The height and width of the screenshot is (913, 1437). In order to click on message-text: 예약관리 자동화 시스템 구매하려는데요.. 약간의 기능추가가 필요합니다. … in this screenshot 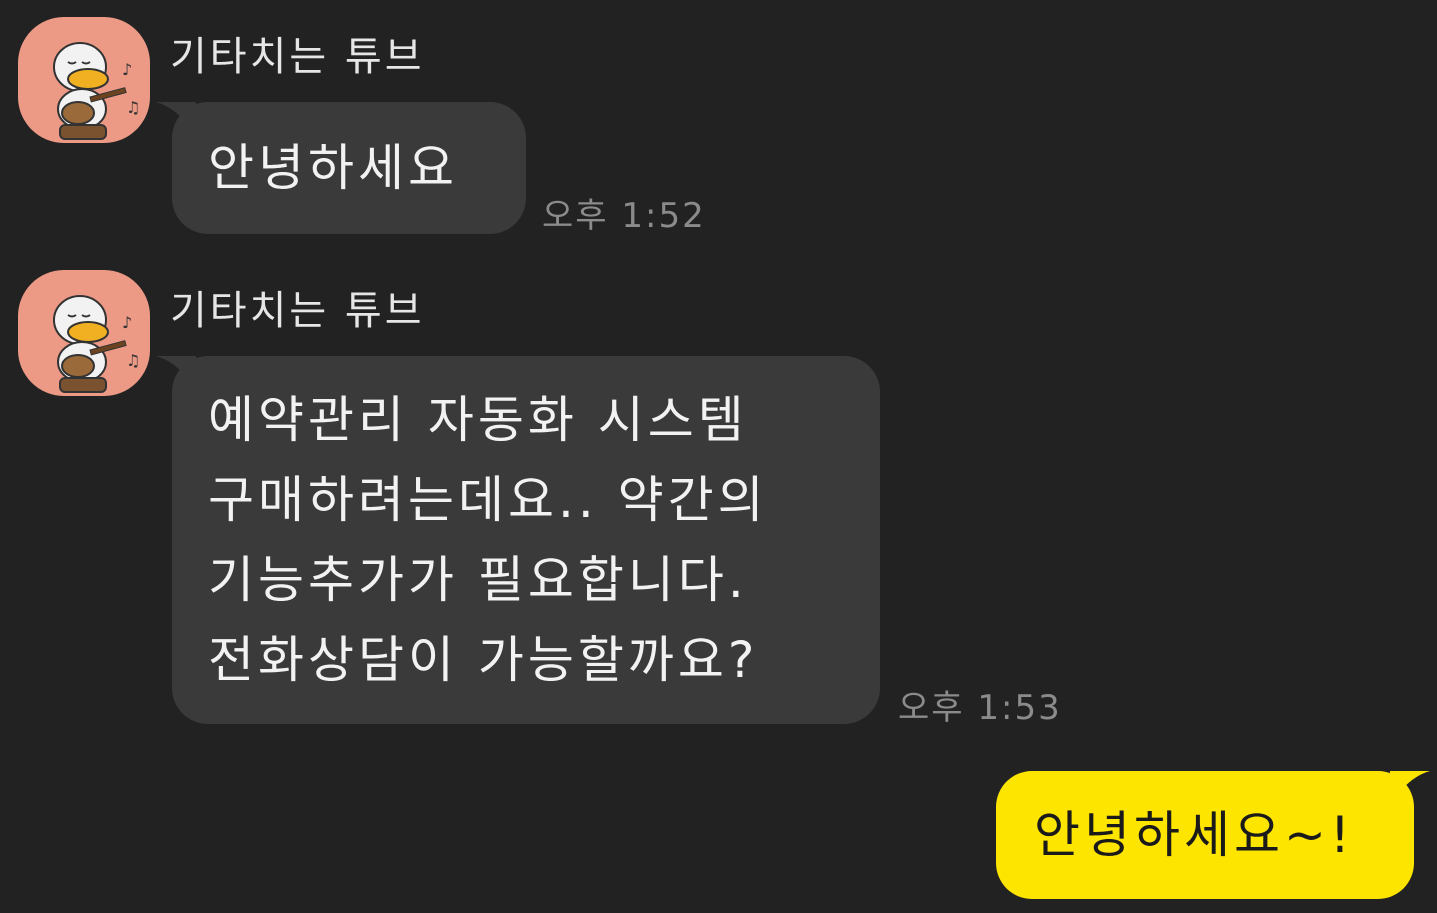, I will do `click(488, 540)`.